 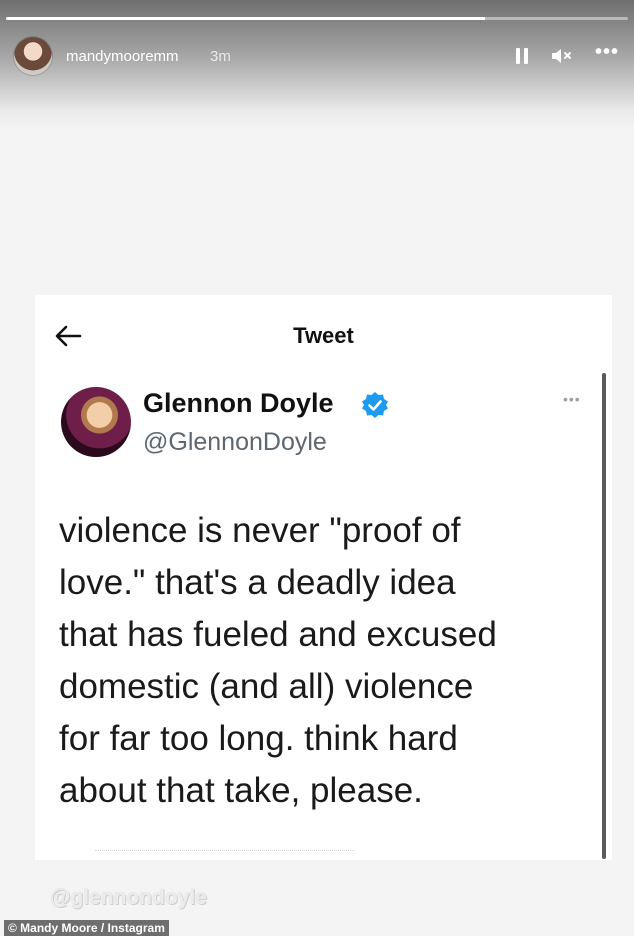 I want to click on story-header: mandymooremm 3m •••, so click(x=317, y=56).